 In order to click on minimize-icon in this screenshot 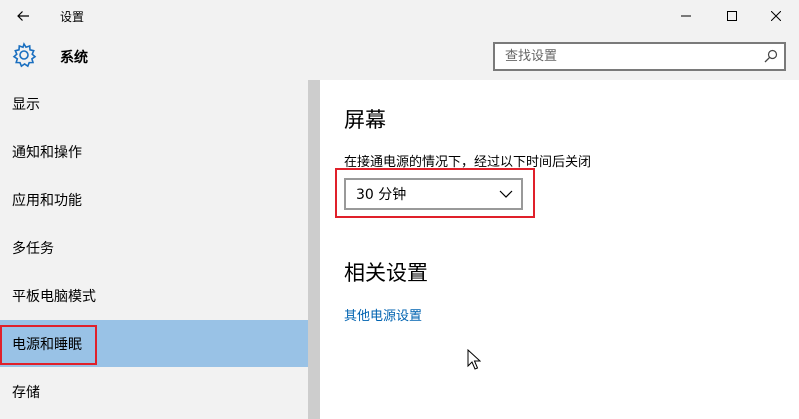, I will do `click(686, 16)`.